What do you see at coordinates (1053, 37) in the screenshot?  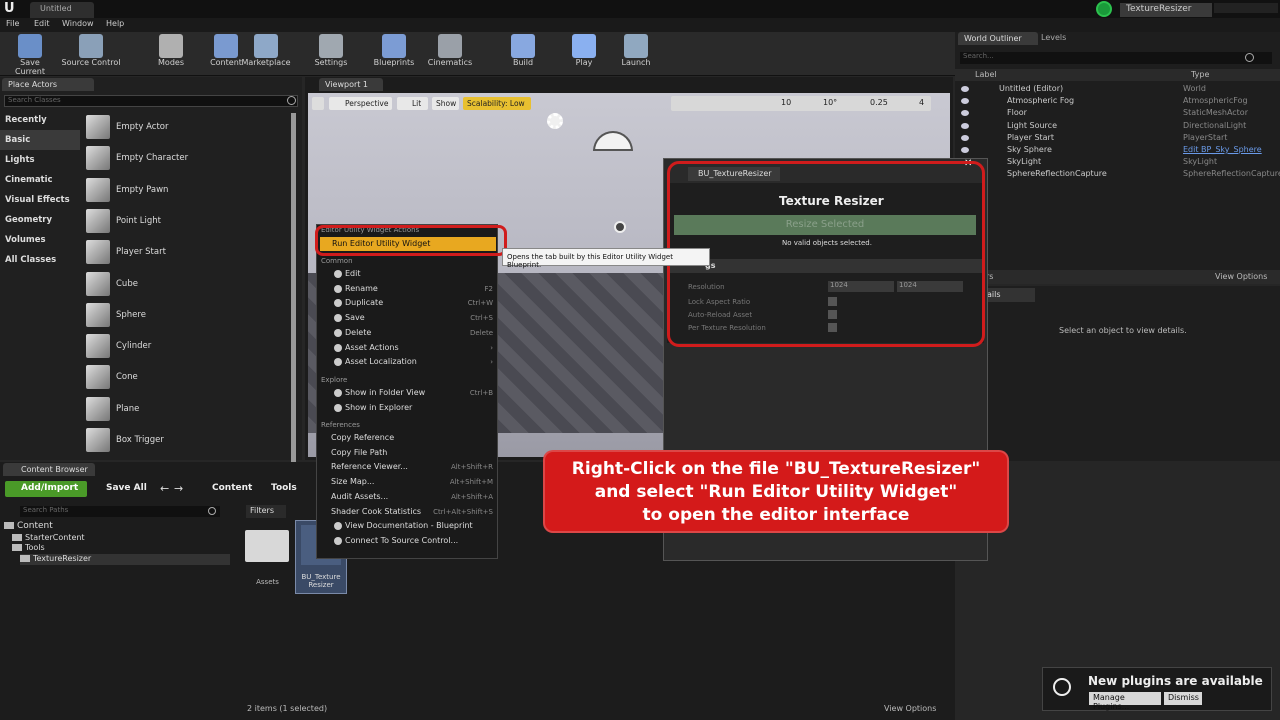 I see `tab-levels: Levels` at bounding box center [1053, 37].